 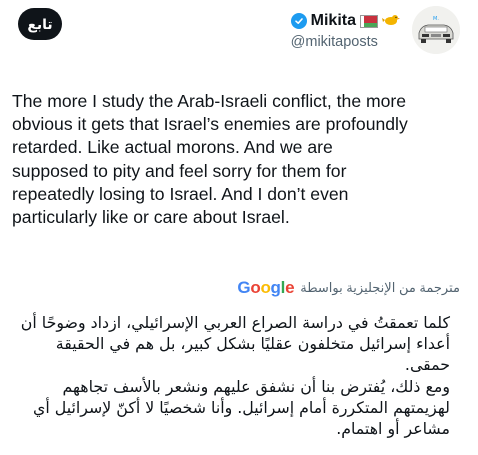 What do you see at coordinates (266, 287) in the screenshot?
I see `google-logo: Google` at bounding box center [266, 287].